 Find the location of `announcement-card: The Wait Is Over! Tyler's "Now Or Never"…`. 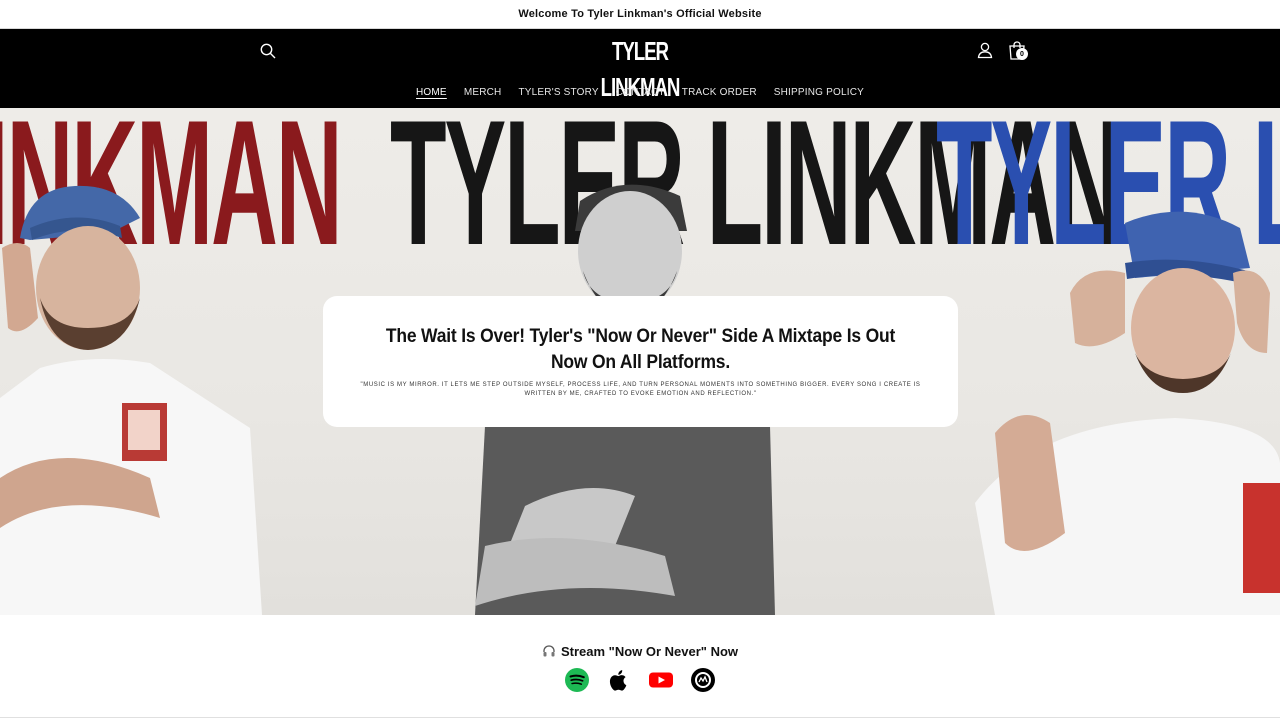

announcement-card: The Wait Is Over! Tyler's "Now Or Never"… is located at coordinates (640, 361).